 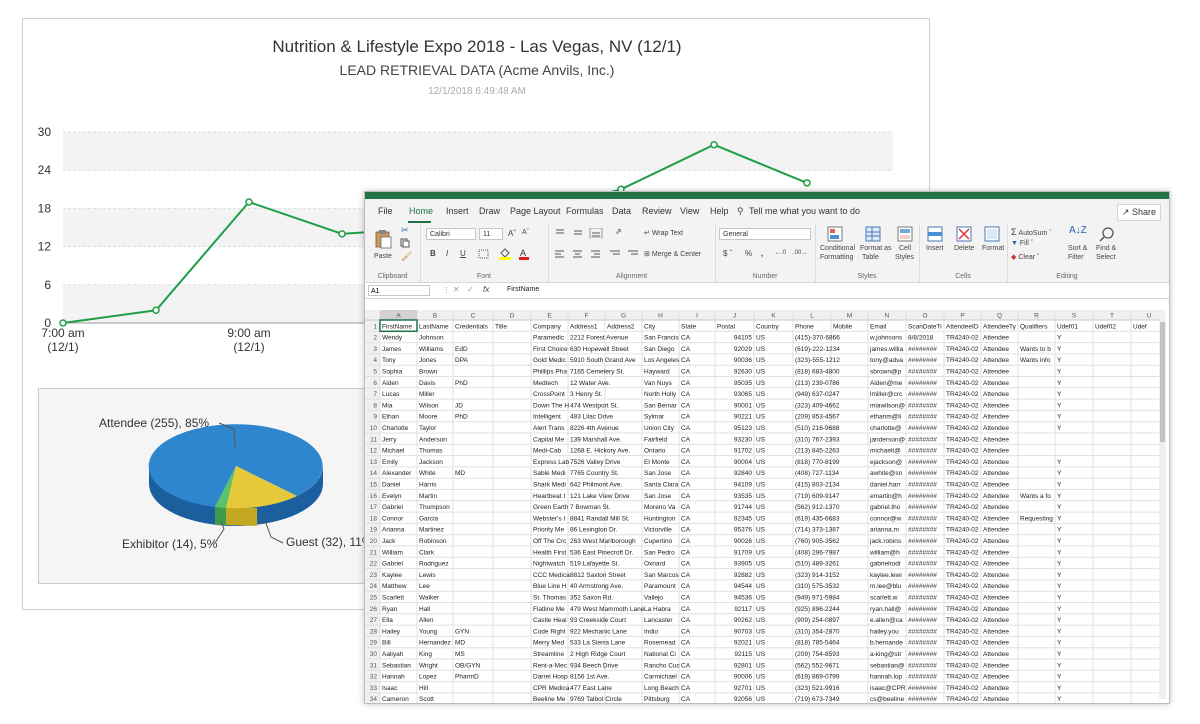 I want to click on row-number: 6, so click(x=375, y=383).